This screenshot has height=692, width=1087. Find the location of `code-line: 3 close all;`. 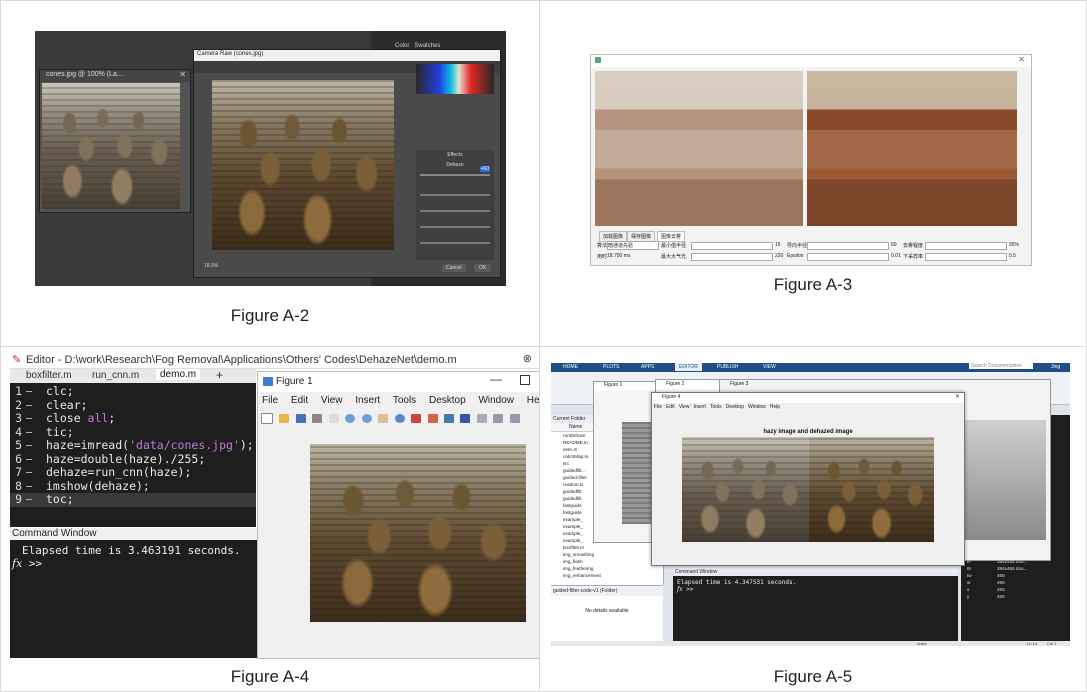

code-line: 3 close all; is located at coordinates (133, 418).